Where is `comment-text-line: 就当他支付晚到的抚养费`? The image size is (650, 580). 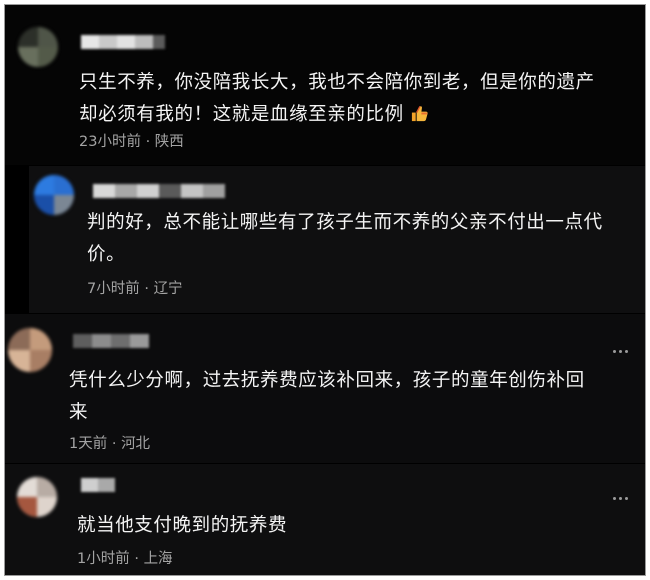 comment-text-line: 就当他支付晚到的抚养费 is located at coordinates (182, 525).